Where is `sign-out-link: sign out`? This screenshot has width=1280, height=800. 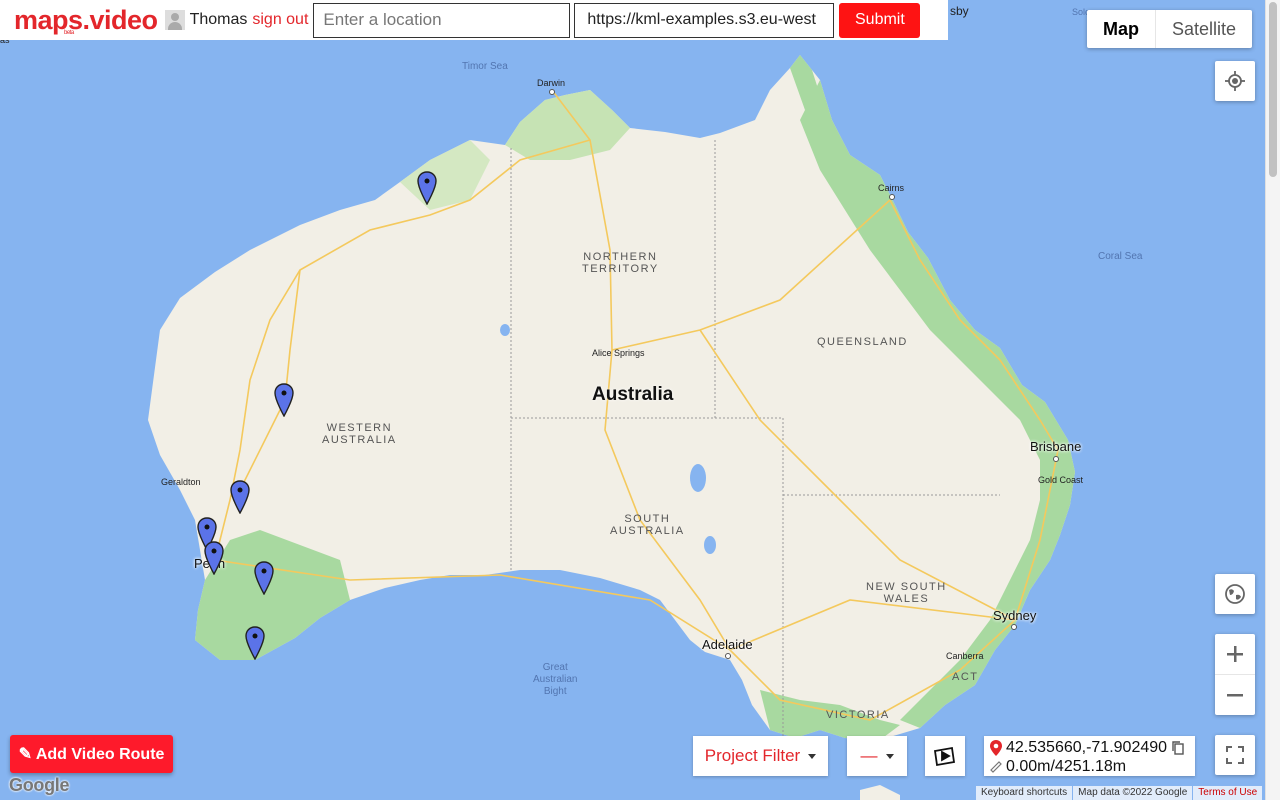
sign-out-link: sign out is located at coordinates (280, 20).